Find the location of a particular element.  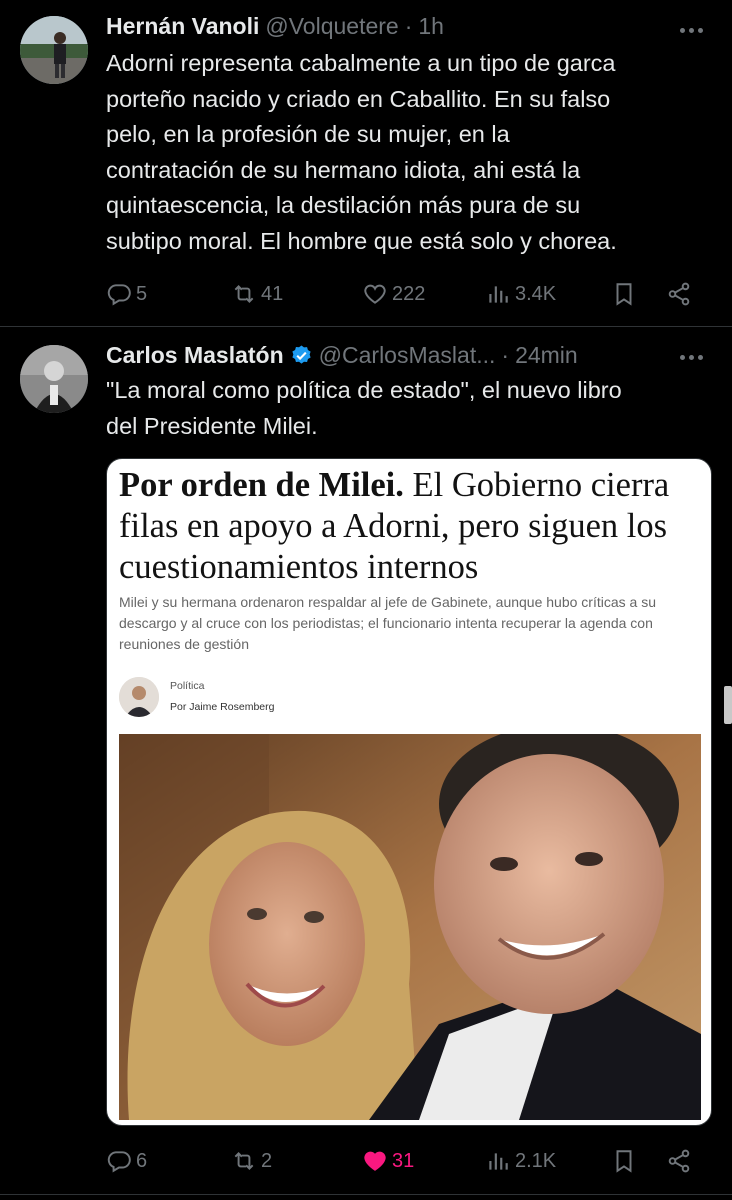

reply-count: 6 is located at coordinates (142, 1160).